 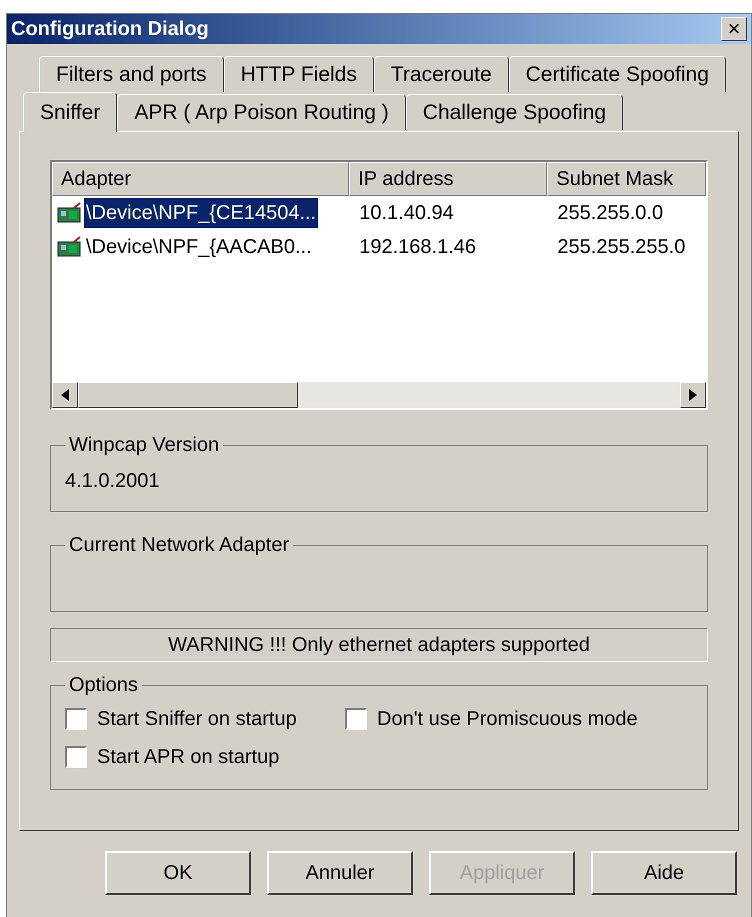 I want to click on tab: Certificate Spoofing, so click(x=617, y=74).